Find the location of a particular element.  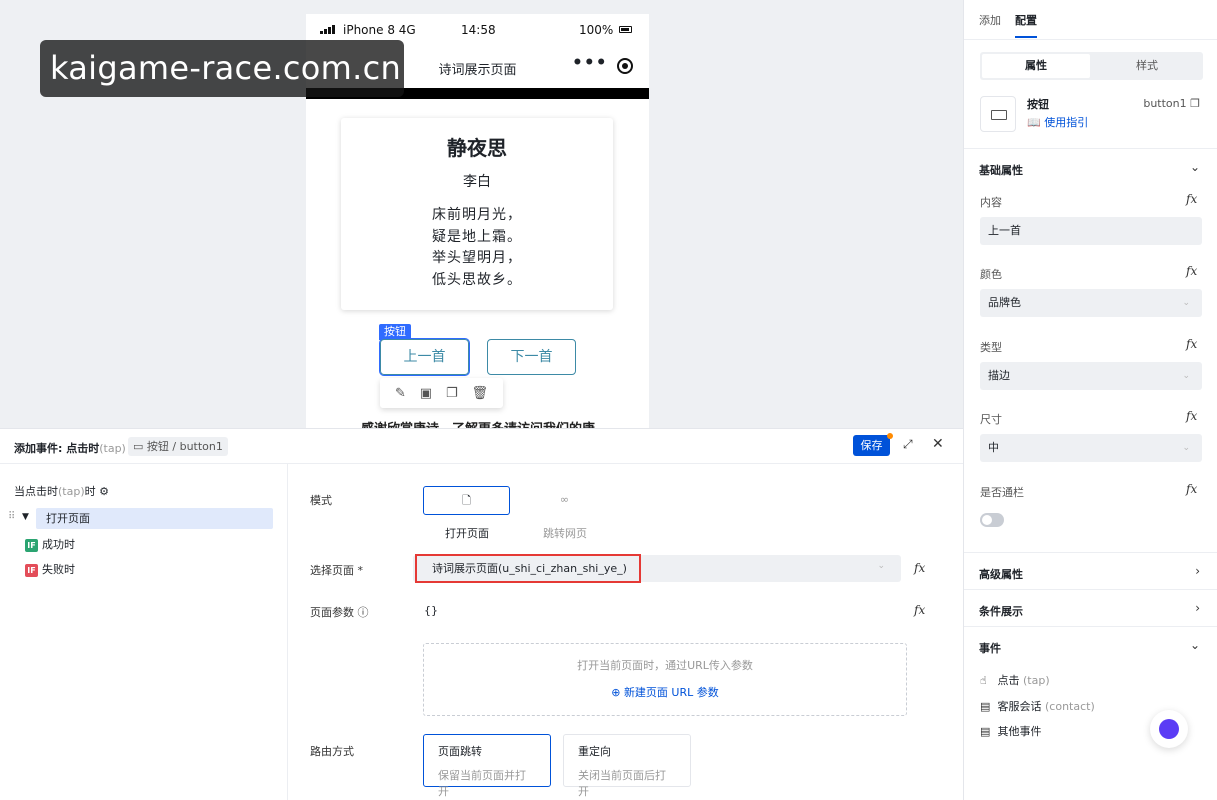

caret-down-icon: ▼ is located at coordinates (25, 517).